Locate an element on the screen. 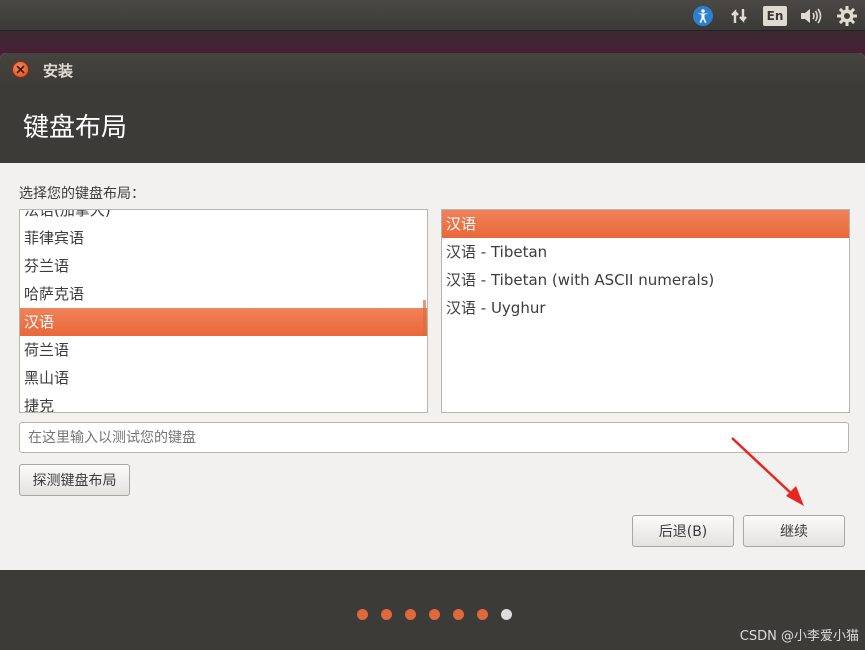 This screenshot has height=650, width=865. layout-prompt-label: 选择您的键盘布局： is located at coordinates (82, 194).